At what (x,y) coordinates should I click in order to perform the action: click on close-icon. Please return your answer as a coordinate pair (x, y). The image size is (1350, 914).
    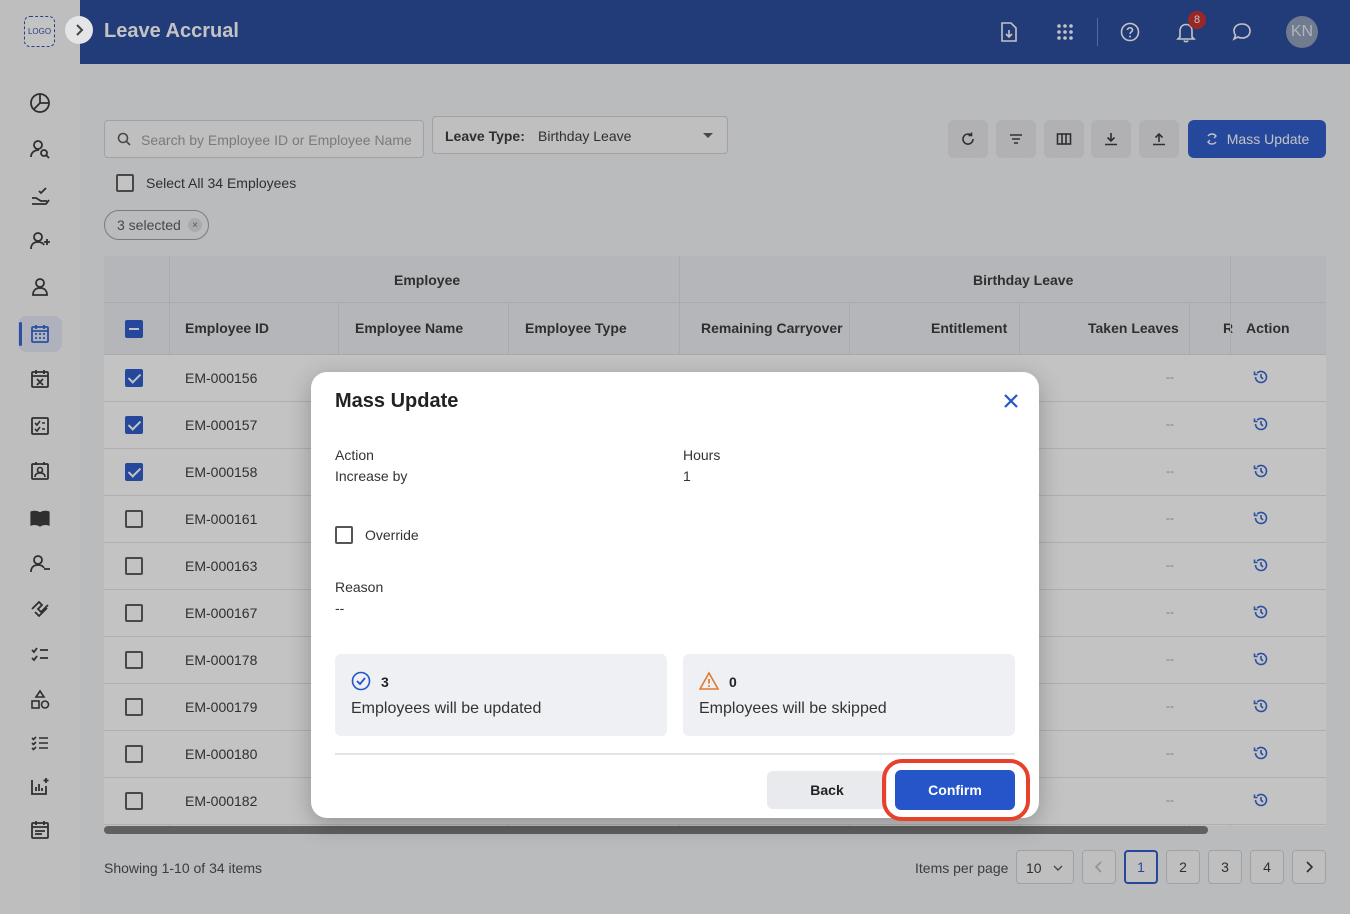
    Looking at the image, I should click on (1011, 401).